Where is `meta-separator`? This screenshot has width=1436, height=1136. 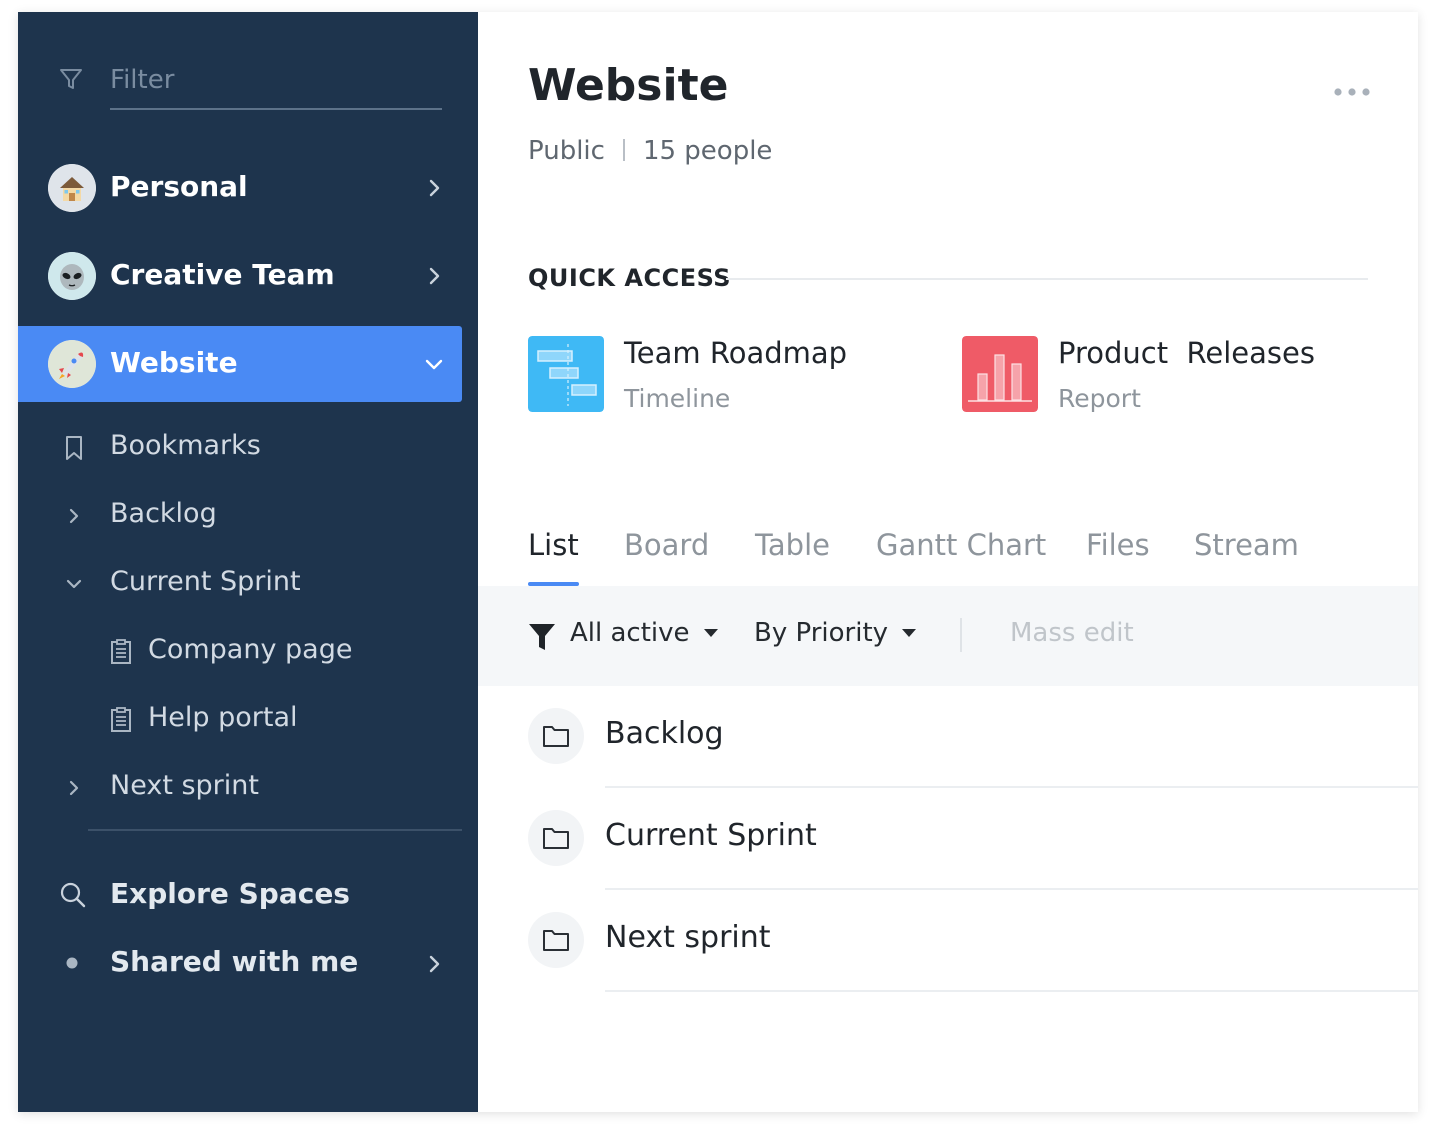
meta-separator is located at coordinates (623, 150).